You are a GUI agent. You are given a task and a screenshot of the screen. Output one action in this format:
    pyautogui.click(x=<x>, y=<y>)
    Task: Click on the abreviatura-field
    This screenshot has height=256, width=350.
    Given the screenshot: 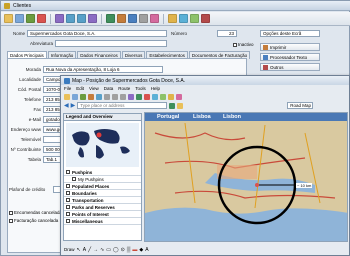 What is the action you would take?
    pyautogui.click(x=111, y=43)
    